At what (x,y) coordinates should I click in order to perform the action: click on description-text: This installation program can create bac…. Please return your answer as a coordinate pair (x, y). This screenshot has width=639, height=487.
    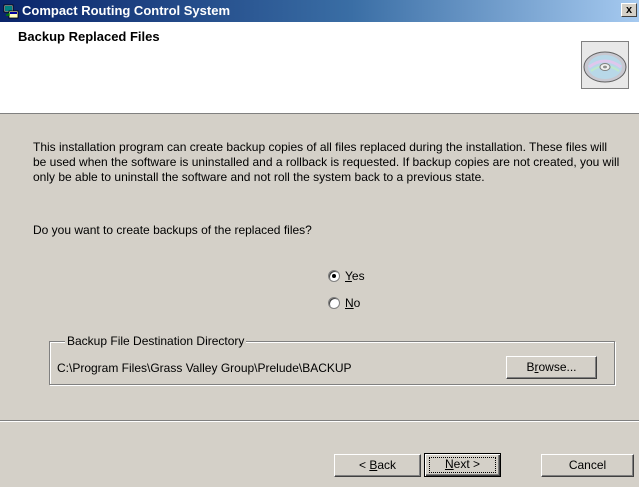
    Looking at the image, I should click on (326, 162).